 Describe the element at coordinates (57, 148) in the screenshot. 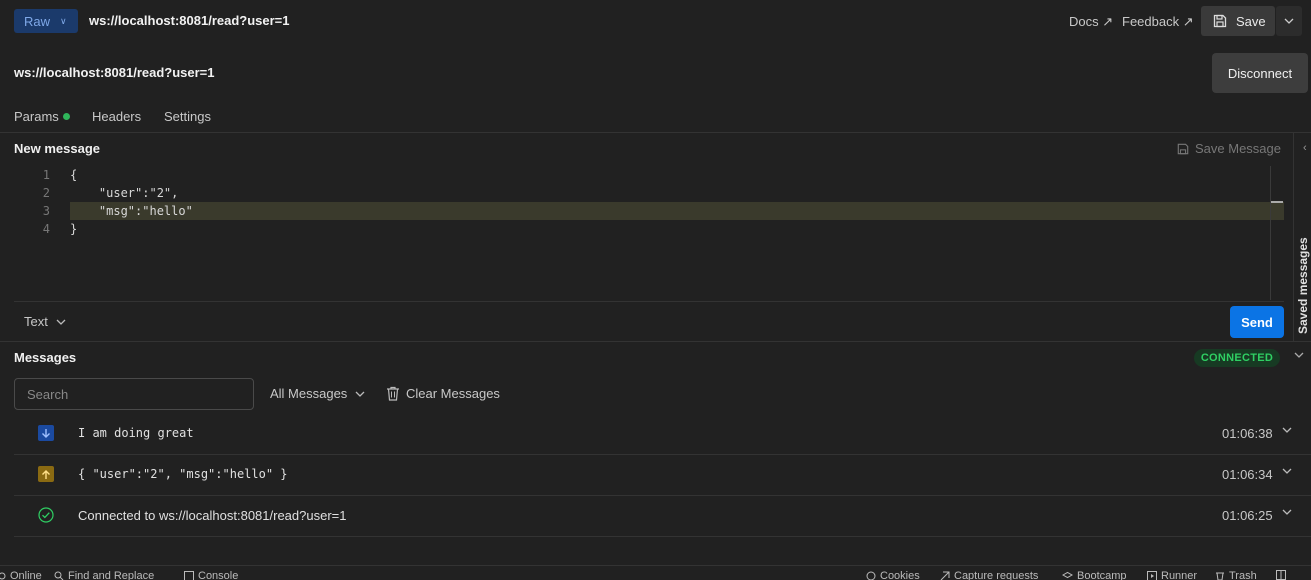

I see `new-message-title: New message` at that location.